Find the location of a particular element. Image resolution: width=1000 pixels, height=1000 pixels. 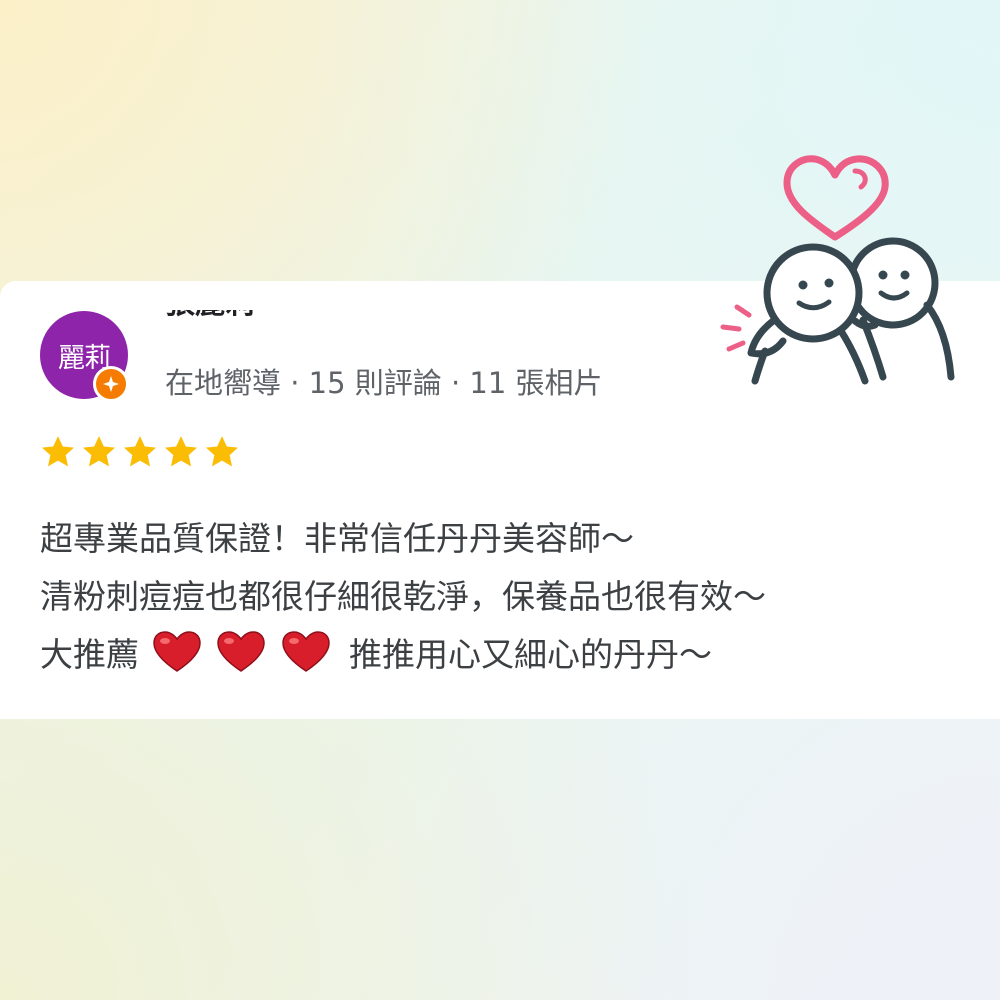

review-line-2: 清粉刺痘痘也都很仔細很乾淨，保養品也很有效～ is located at coordinates (403, 596).